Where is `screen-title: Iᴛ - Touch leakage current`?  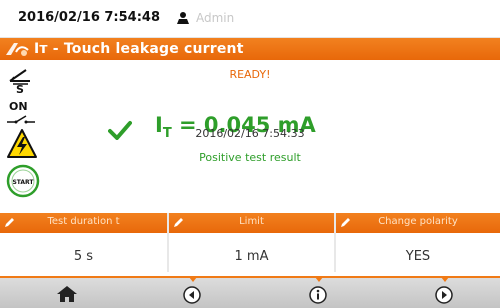 screen-title: Iᴛ - Touch leakage current is located at coordinates (139, 49).